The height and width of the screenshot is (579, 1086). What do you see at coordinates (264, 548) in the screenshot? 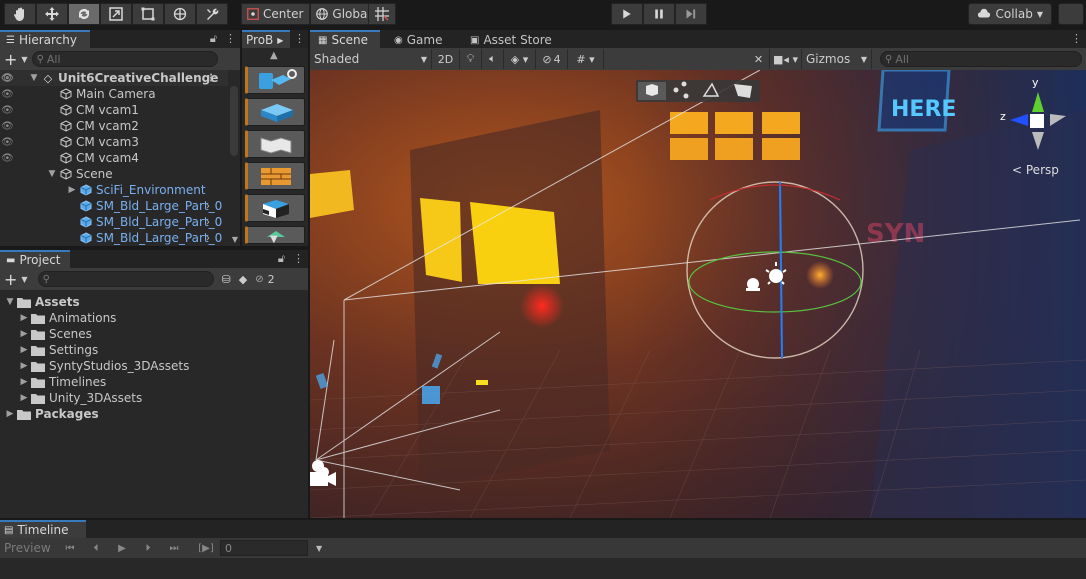
I see `frame-field: 0` at bounding box center [264, 548].